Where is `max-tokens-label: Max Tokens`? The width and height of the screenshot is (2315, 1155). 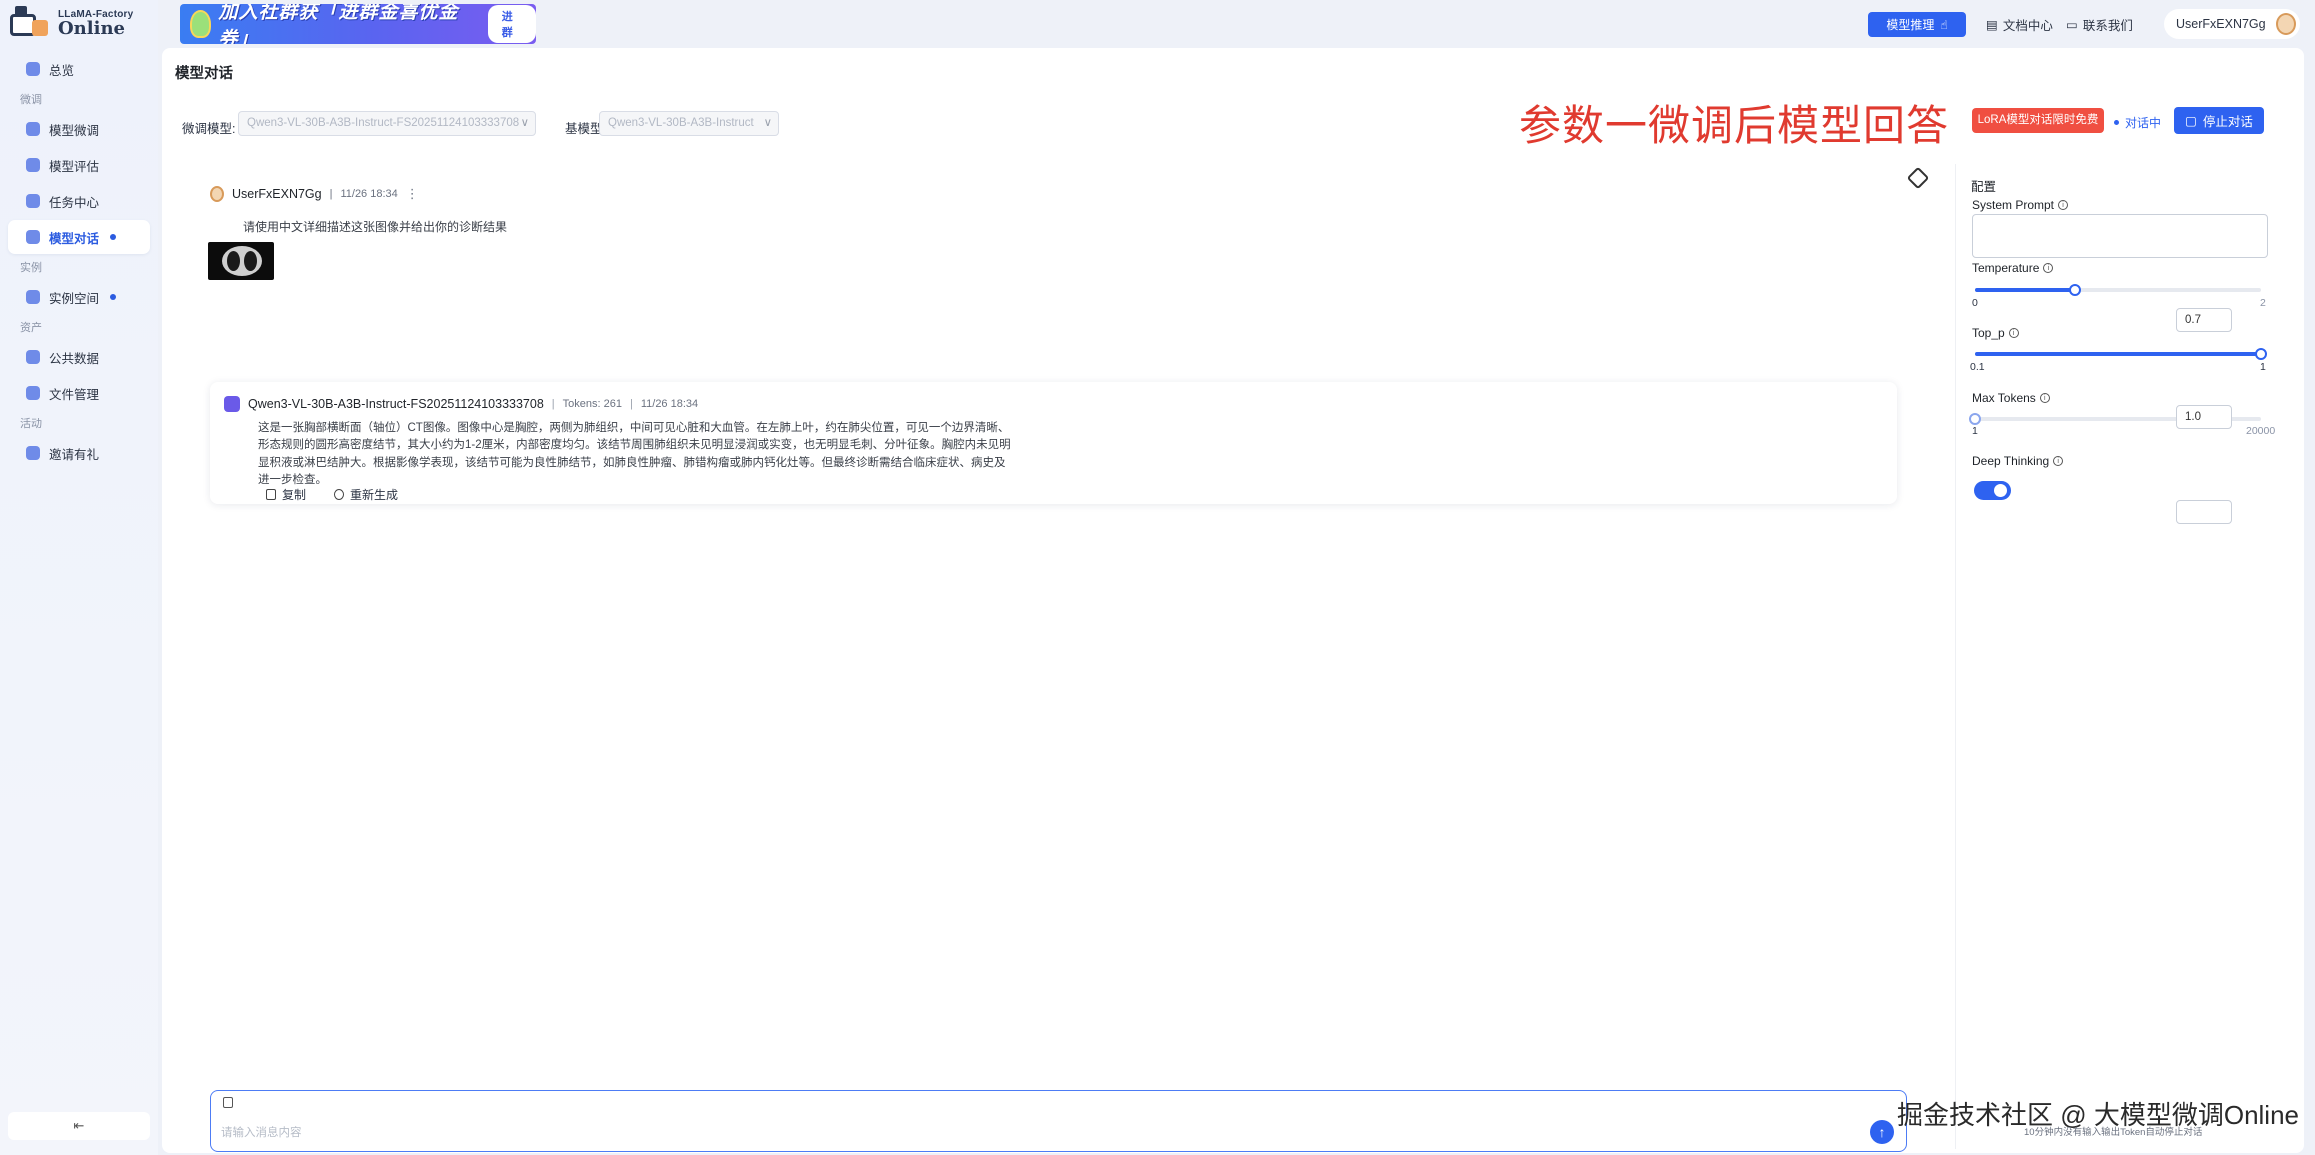 max-tokens-label: Max Tokens is located at coordinates (2004, 398).